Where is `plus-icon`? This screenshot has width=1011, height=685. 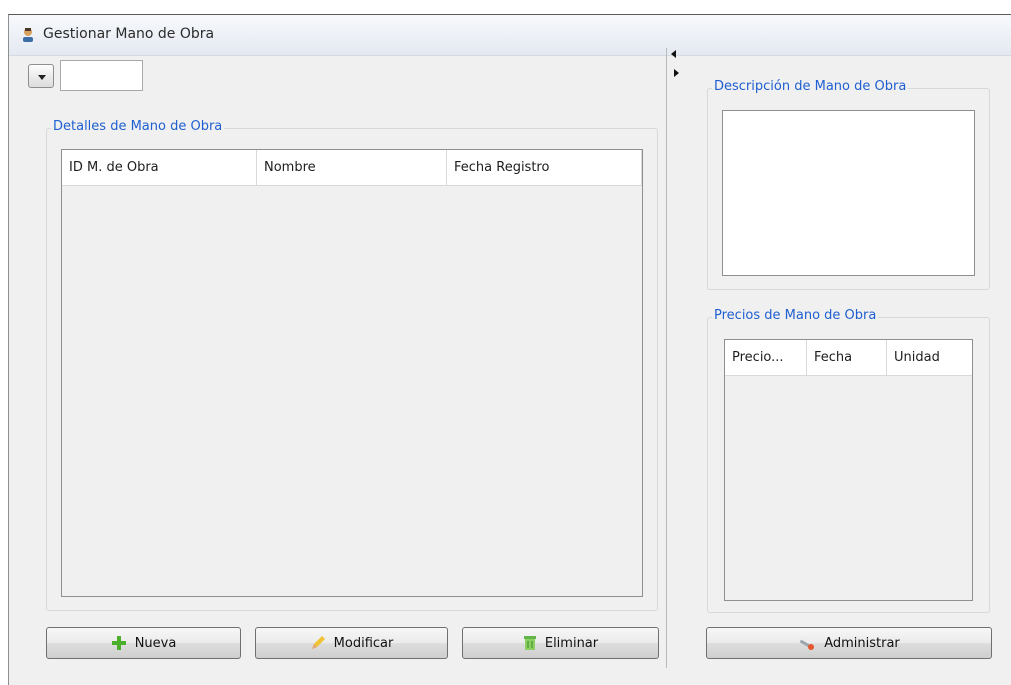
plus-icon is located at coordinates (118, 643).